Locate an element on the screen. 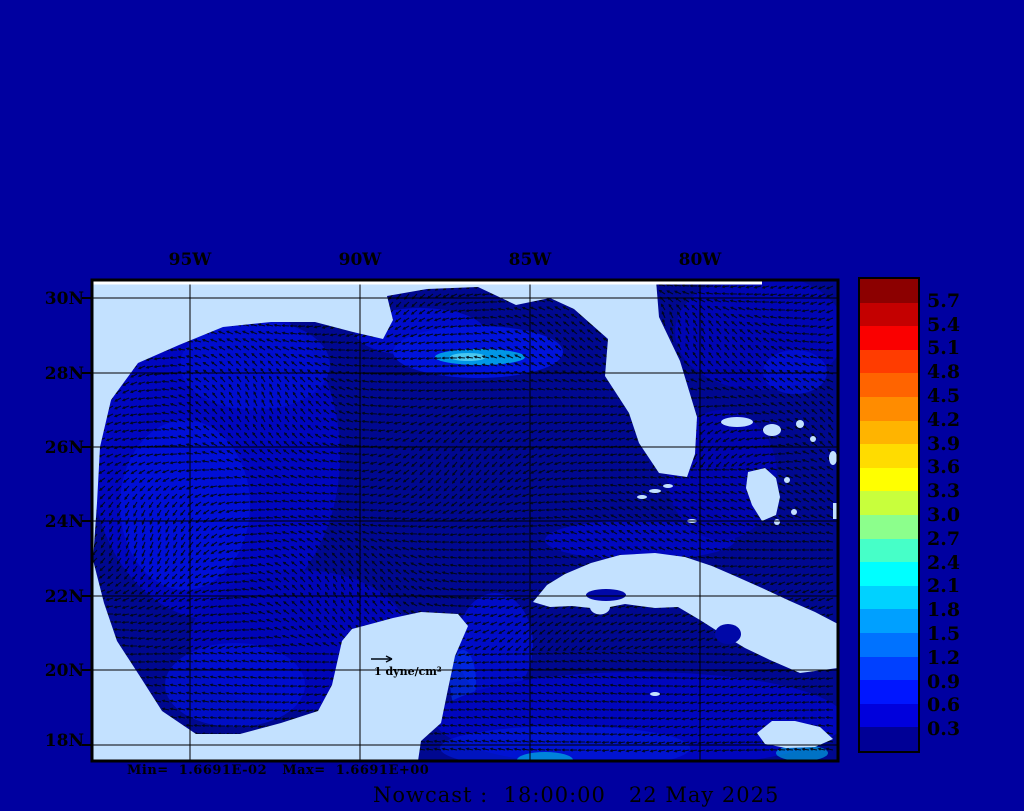 The image size is (1024, 811). land-grand-bahama is located at coordinates (737, 422).